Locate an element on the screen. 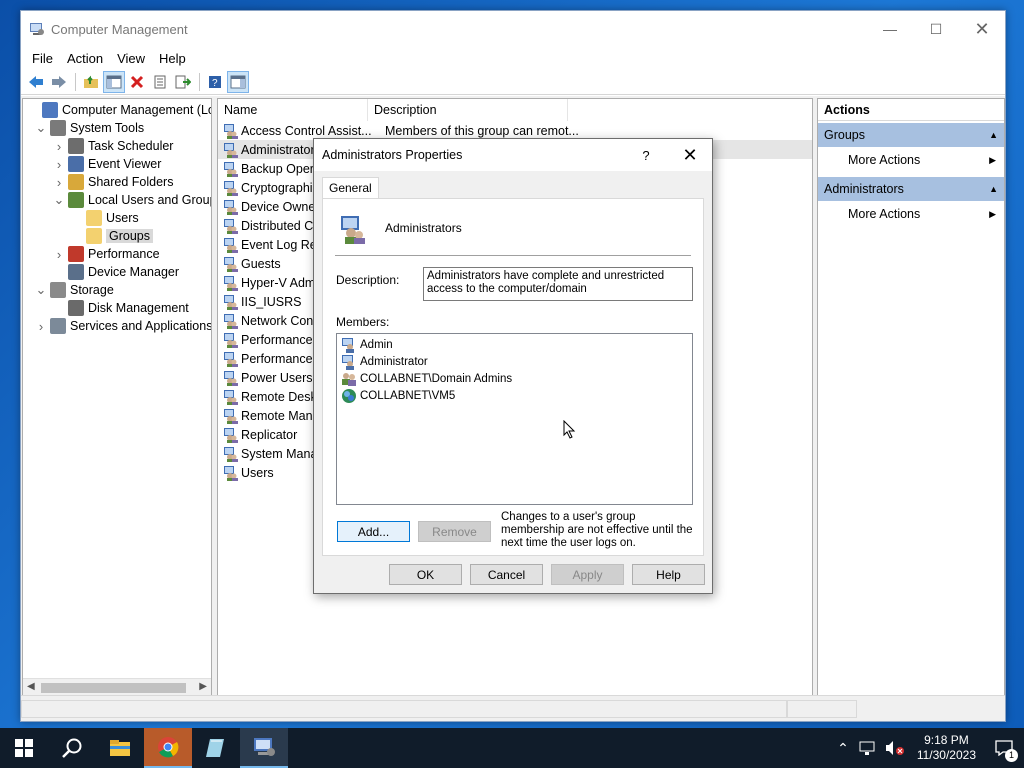 The width and height of the screenshot is (1024, 768). tree-item: › Shared Folders is located at coordinates (113, 182).